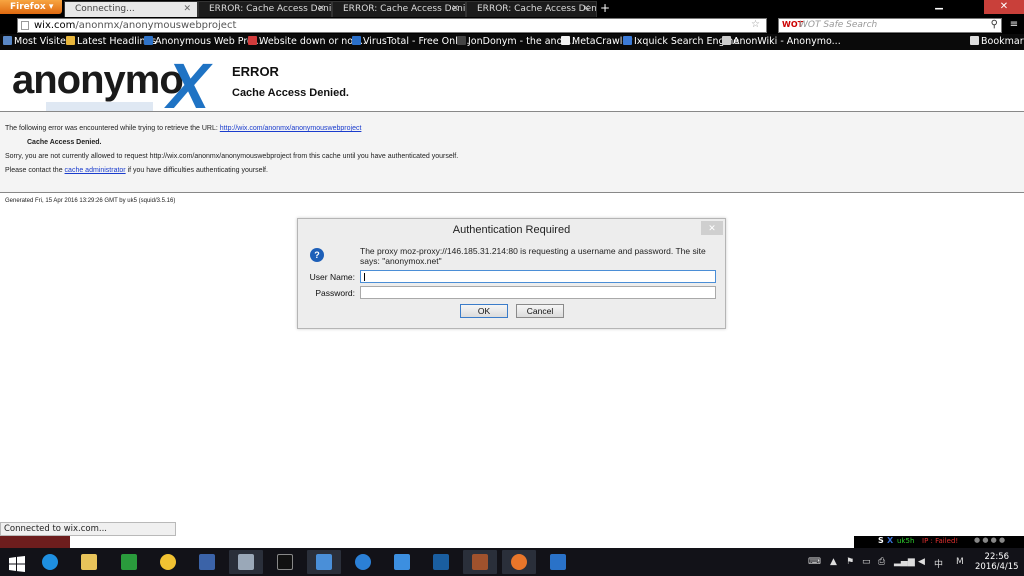  I want to click on search-placeholder: WOT Safe Search, so click(838, 25).